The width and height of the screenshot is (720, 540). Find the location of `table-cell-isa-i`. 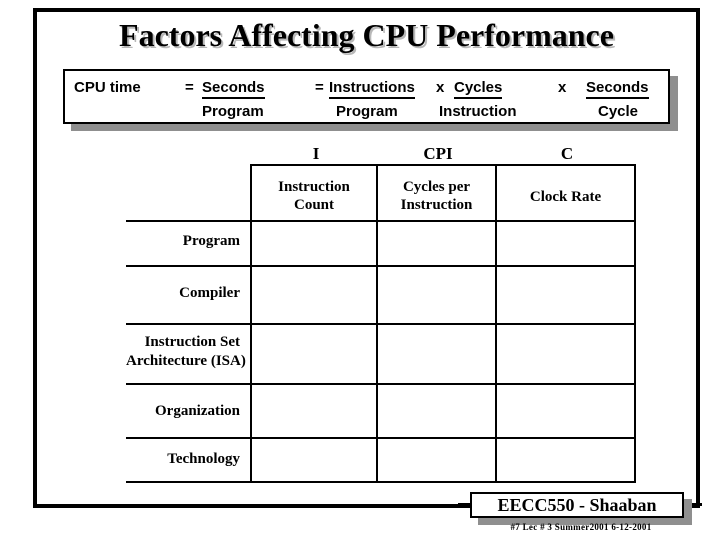

table-cell-isa-i is located at coordinates (314, 354).